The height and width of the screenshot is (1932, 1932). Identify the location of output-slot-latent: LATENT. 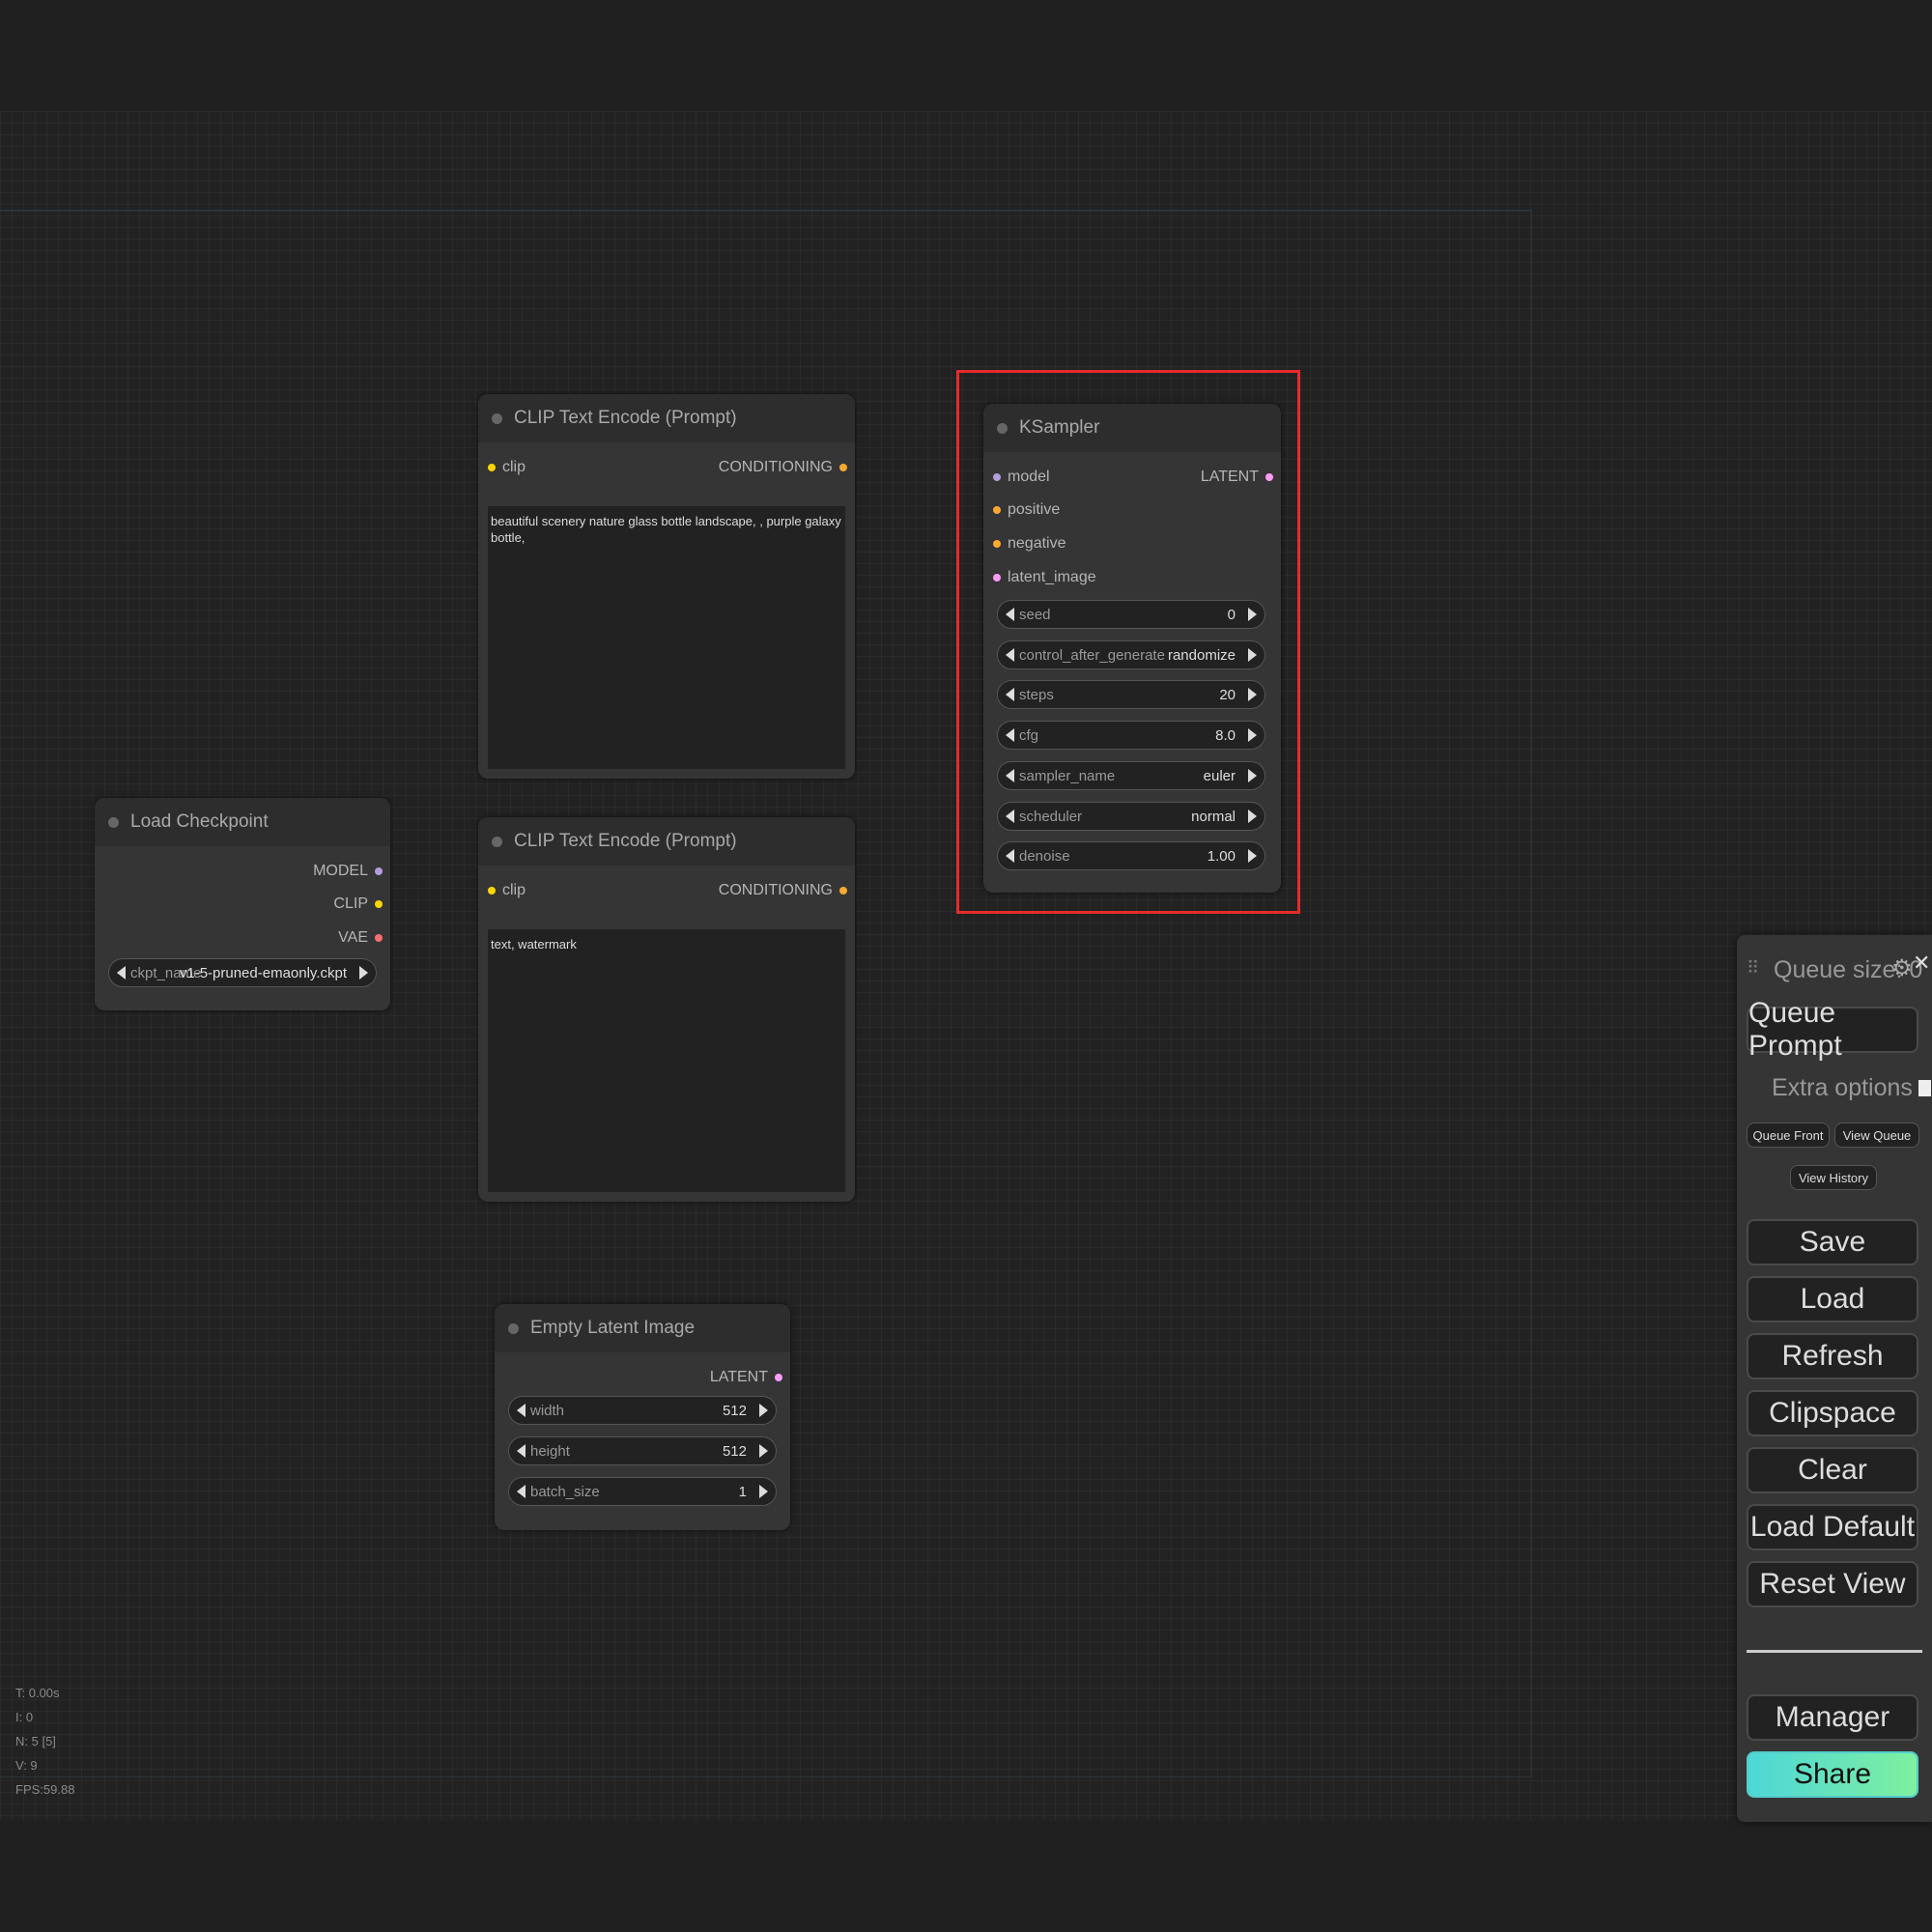
(746, 1377).